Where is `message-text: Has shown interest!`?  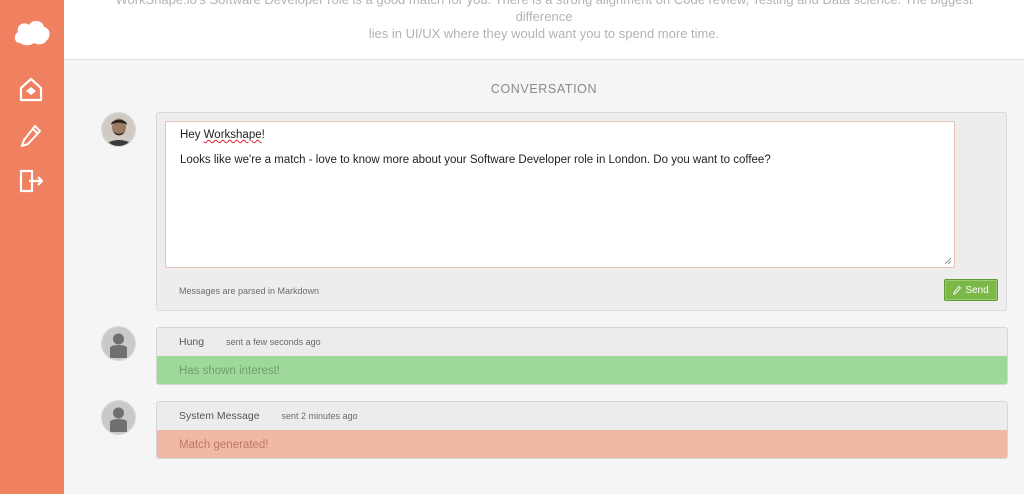
message-text: Has shown interest! is located at coordinates (582, 370).